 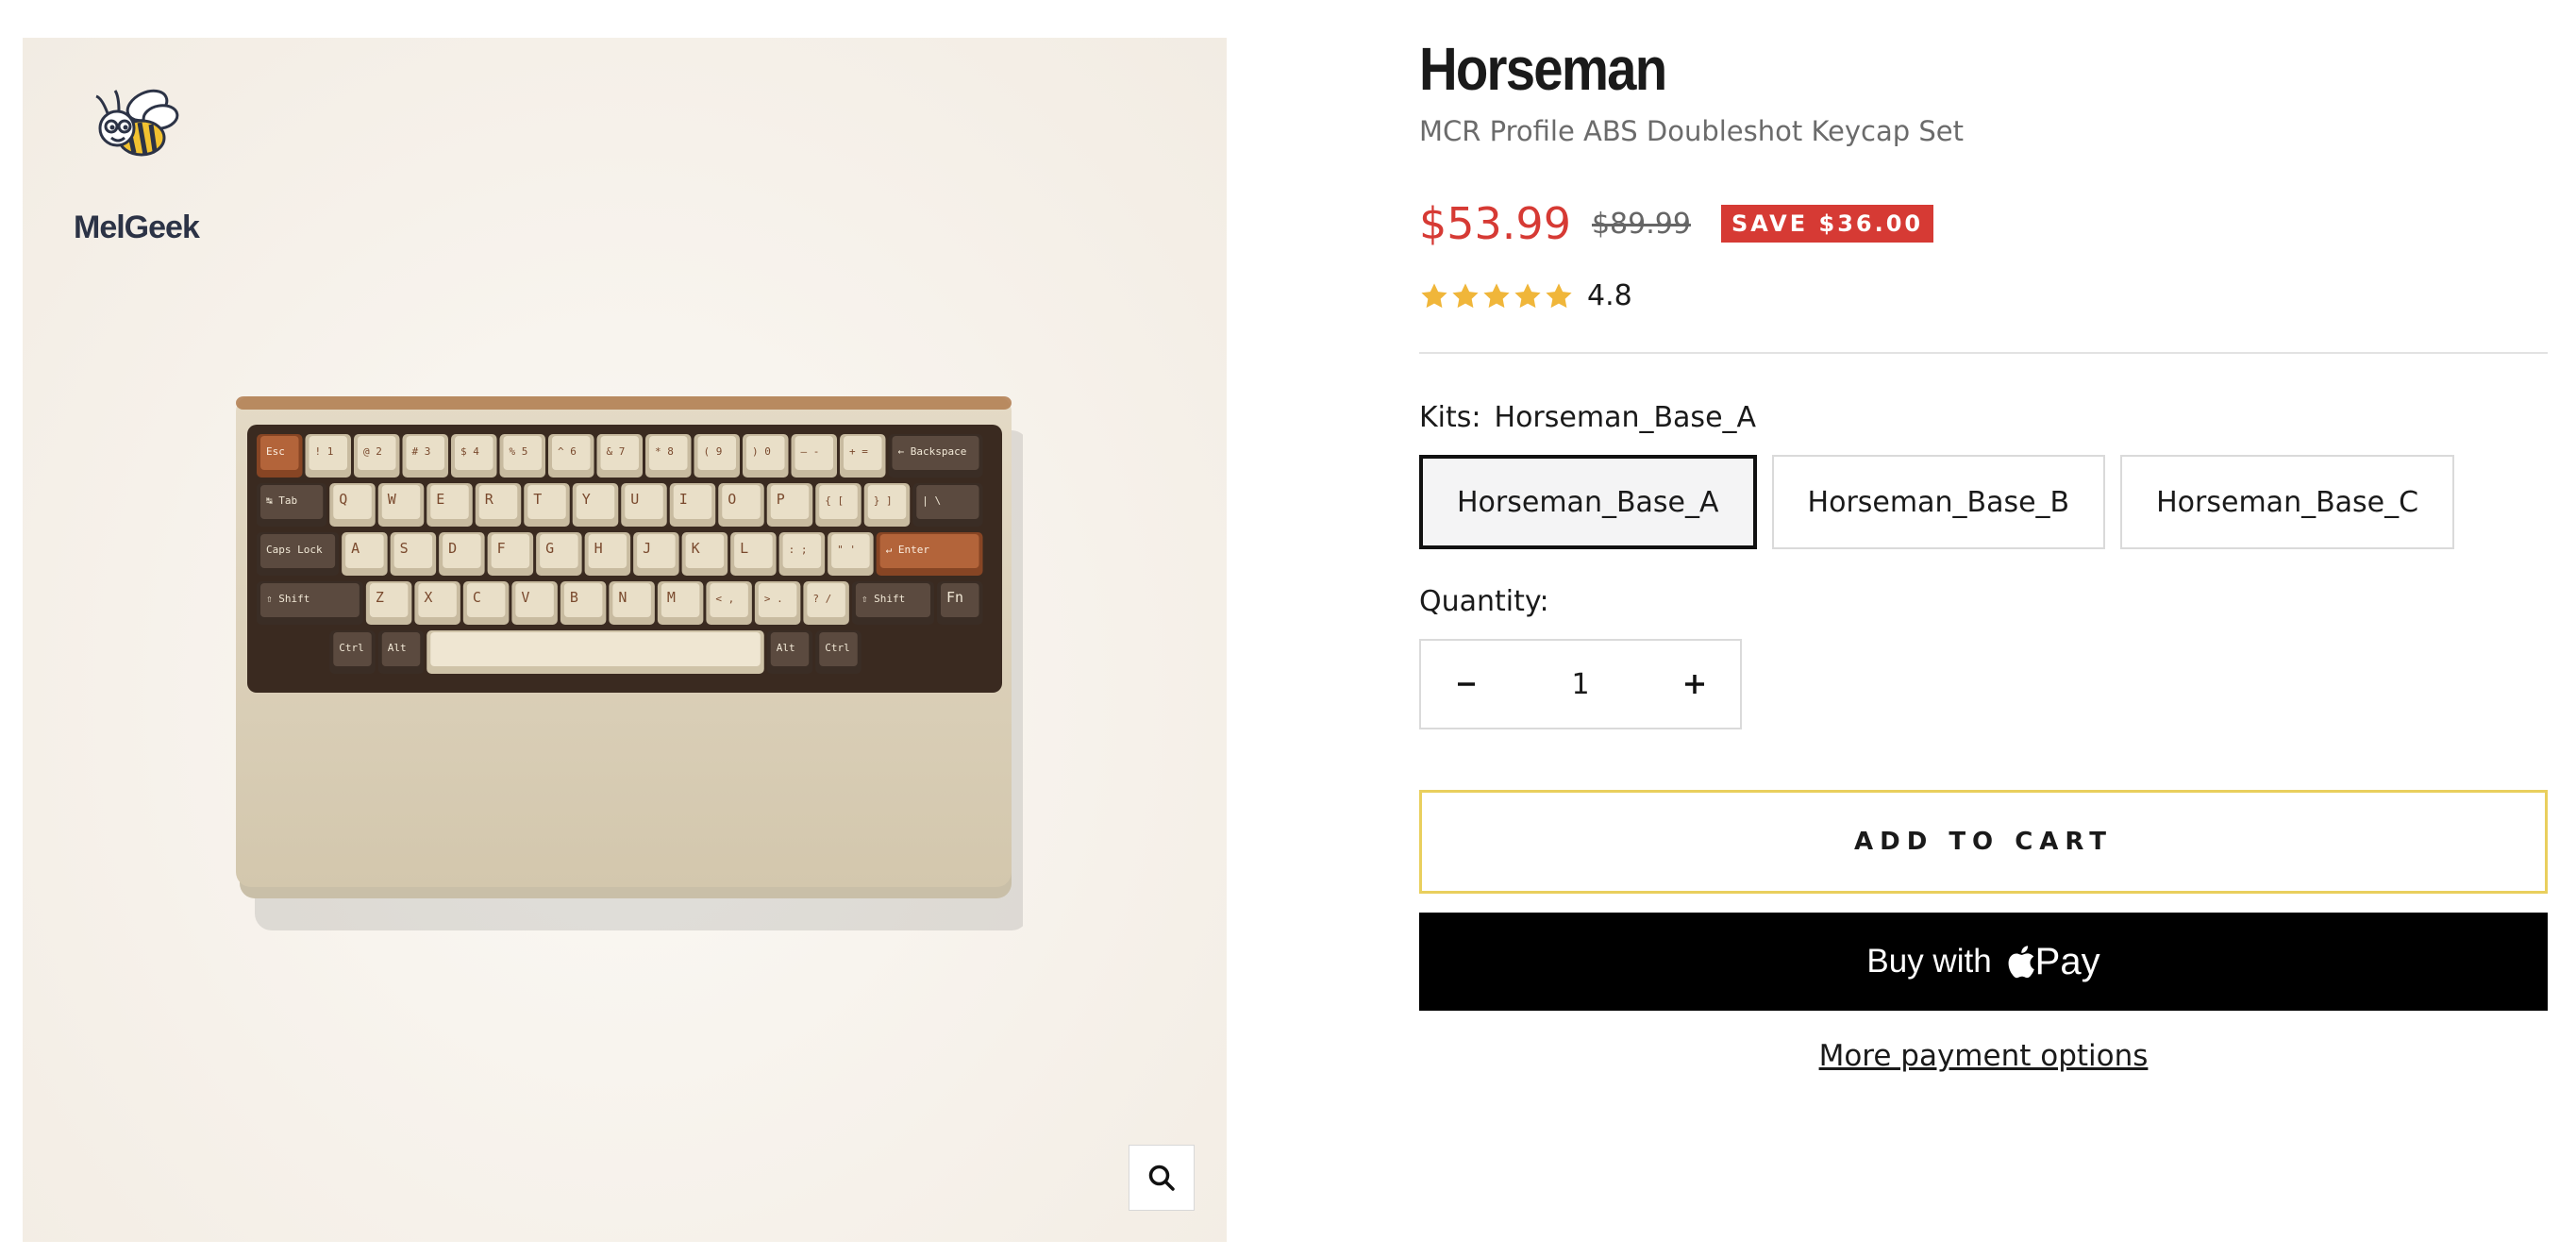 I want to click on keycap-legend: Alt, so click(x=786, y=648).